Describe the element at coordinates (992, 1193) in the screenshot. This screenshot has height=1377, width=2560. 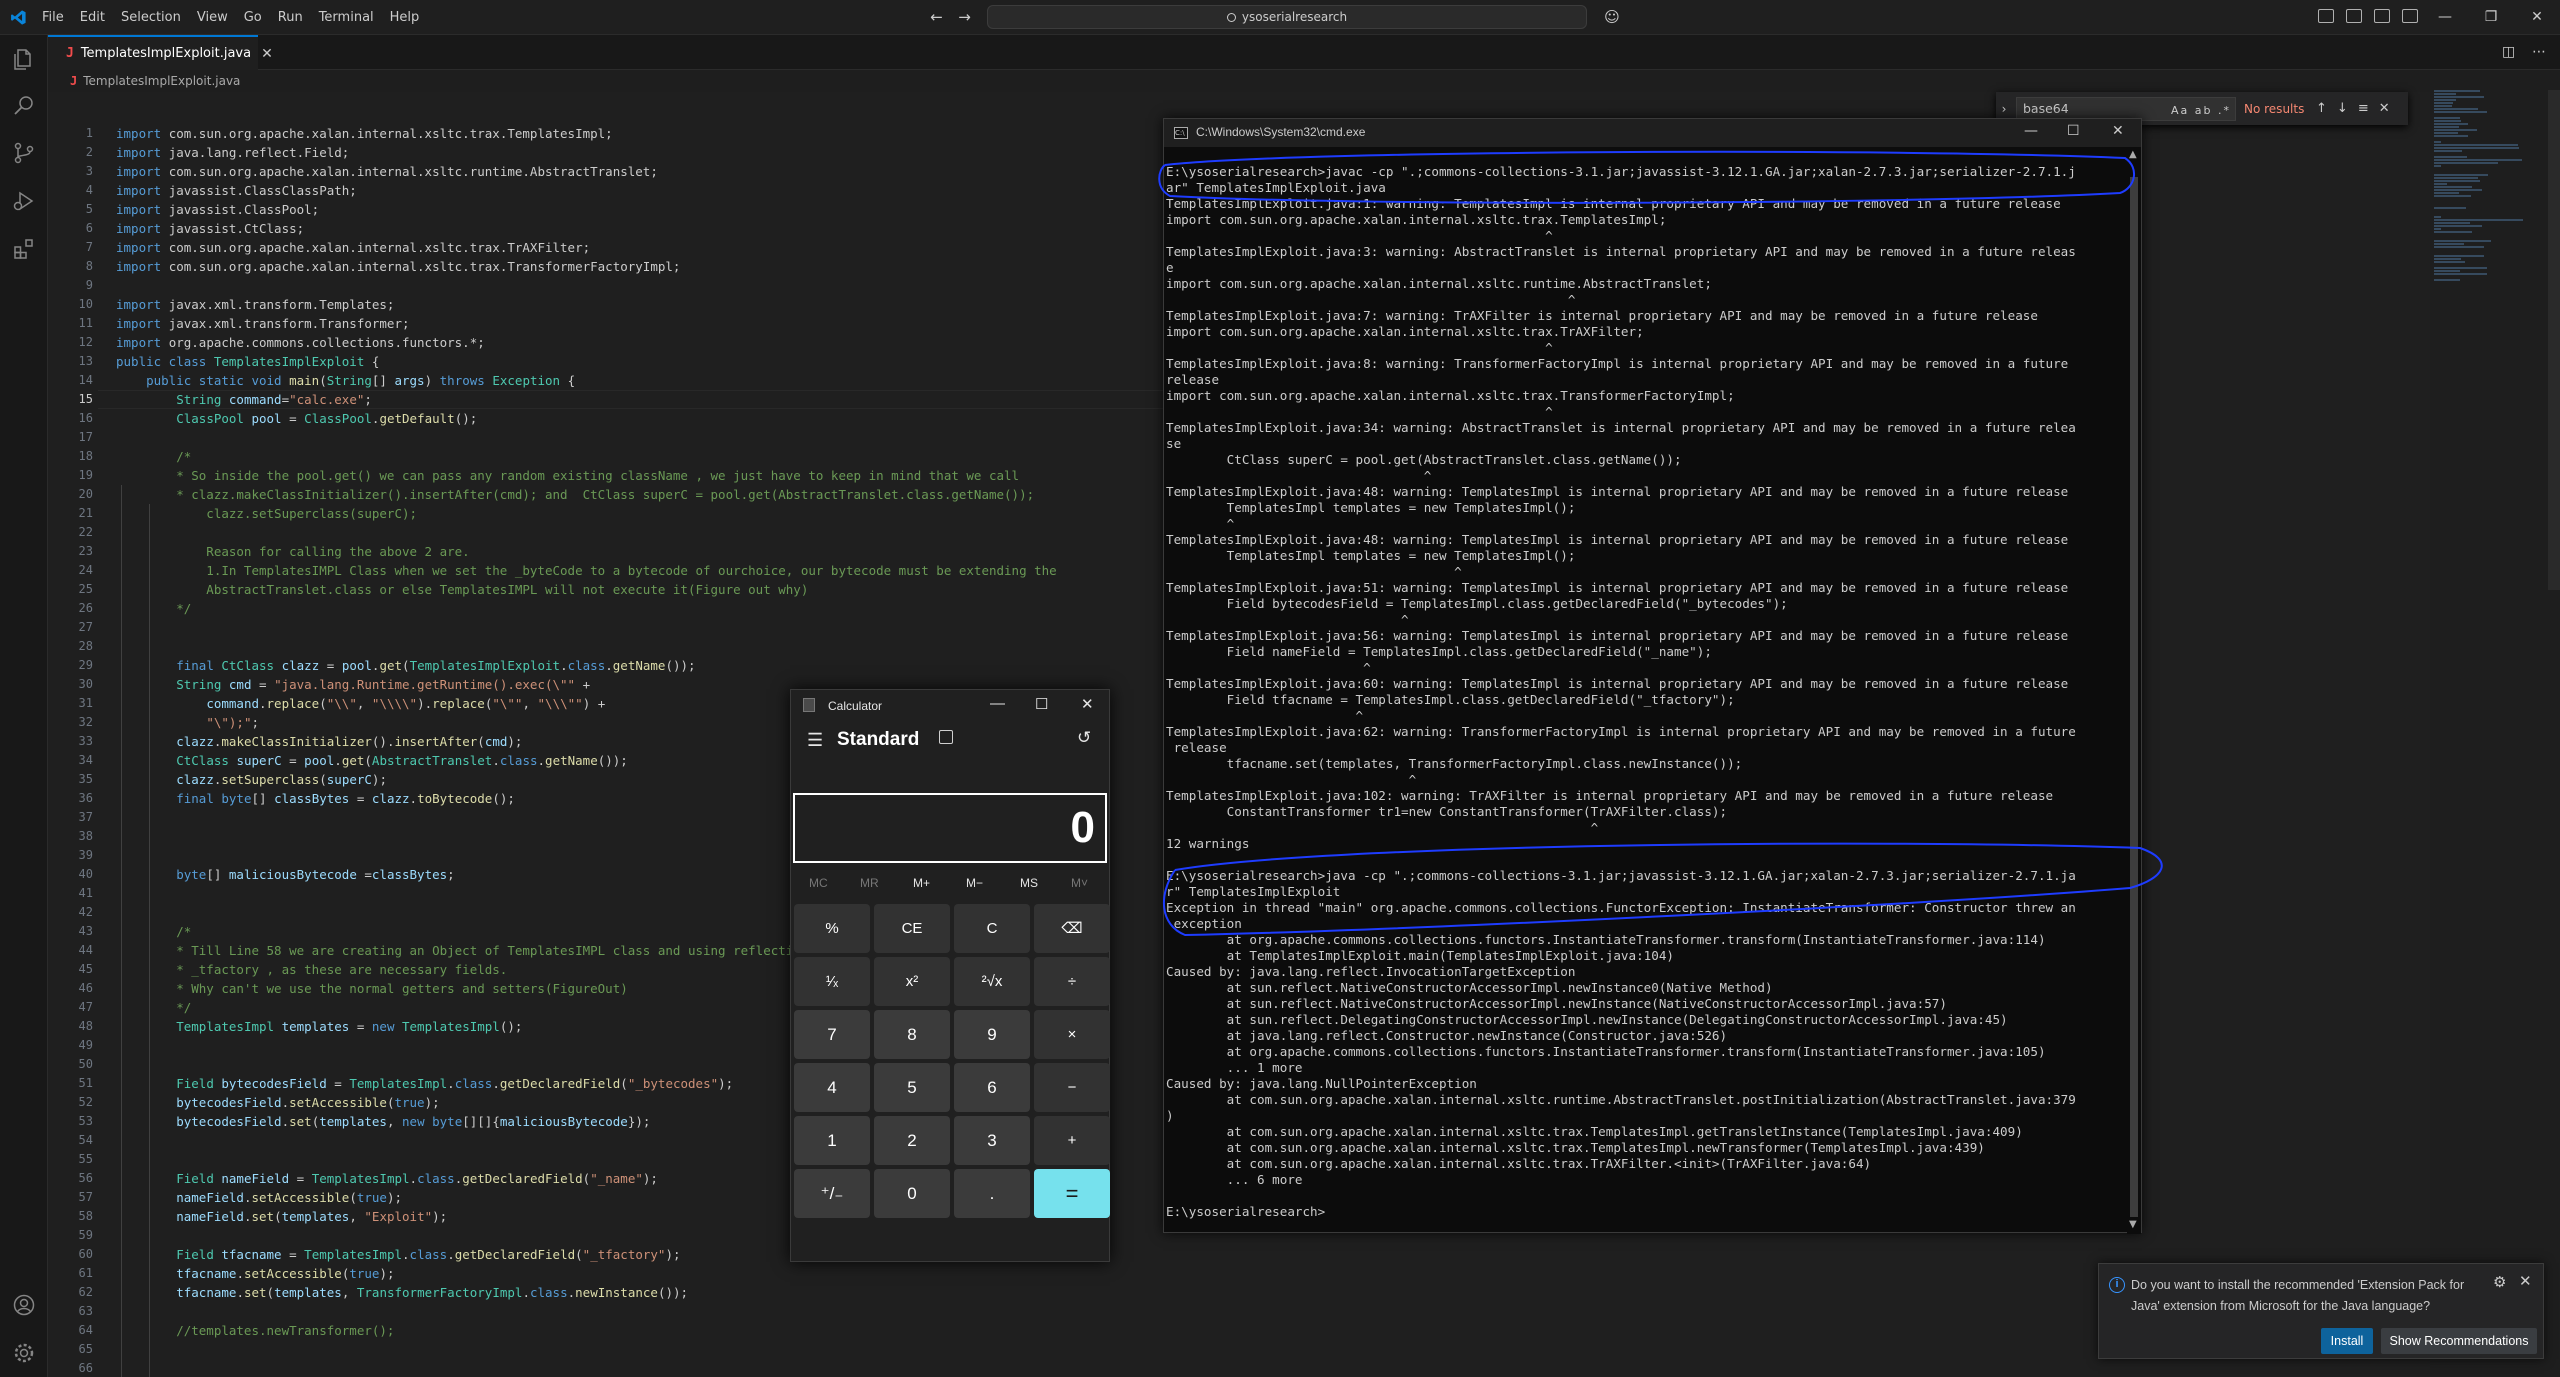
I see `calc-key-5-2: .` at that location.